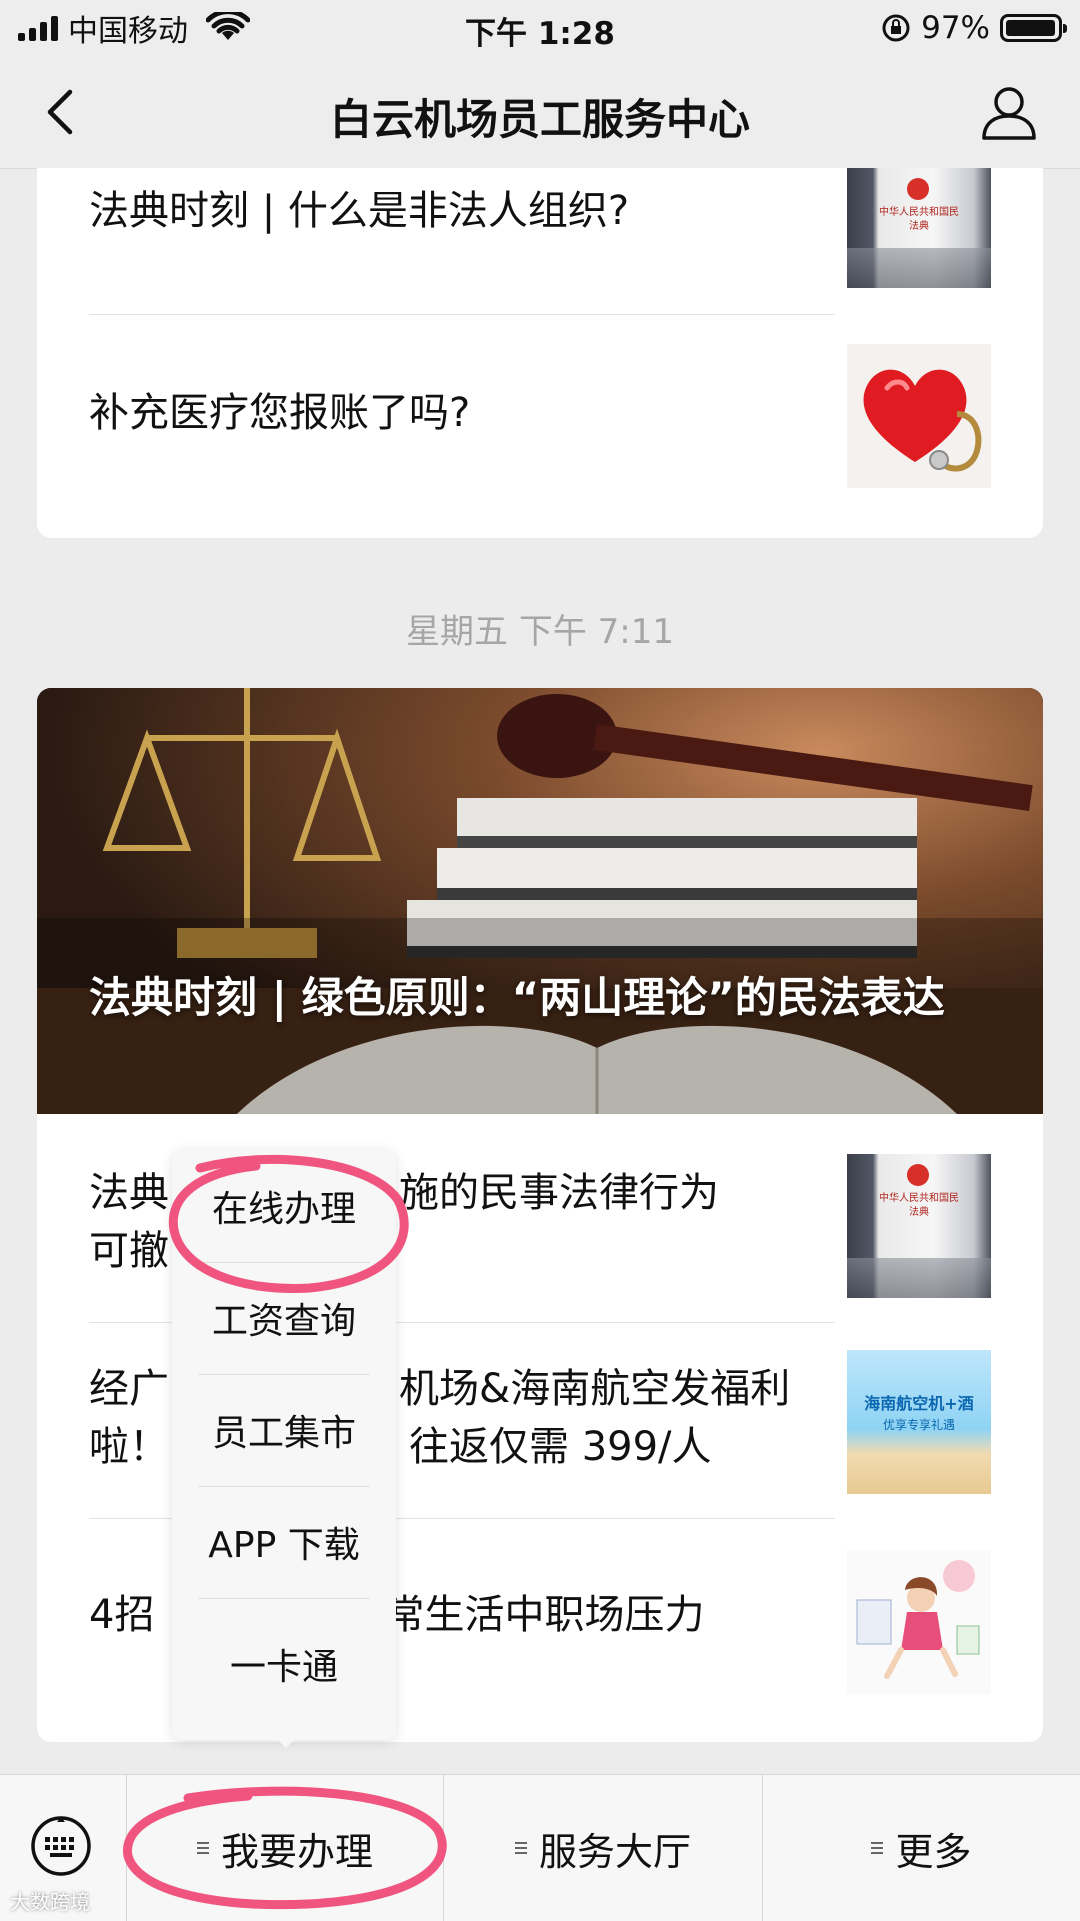 The height and width of the screenshot is (1921, 1080). I want to click on battery-fill, so click(1030, 28).